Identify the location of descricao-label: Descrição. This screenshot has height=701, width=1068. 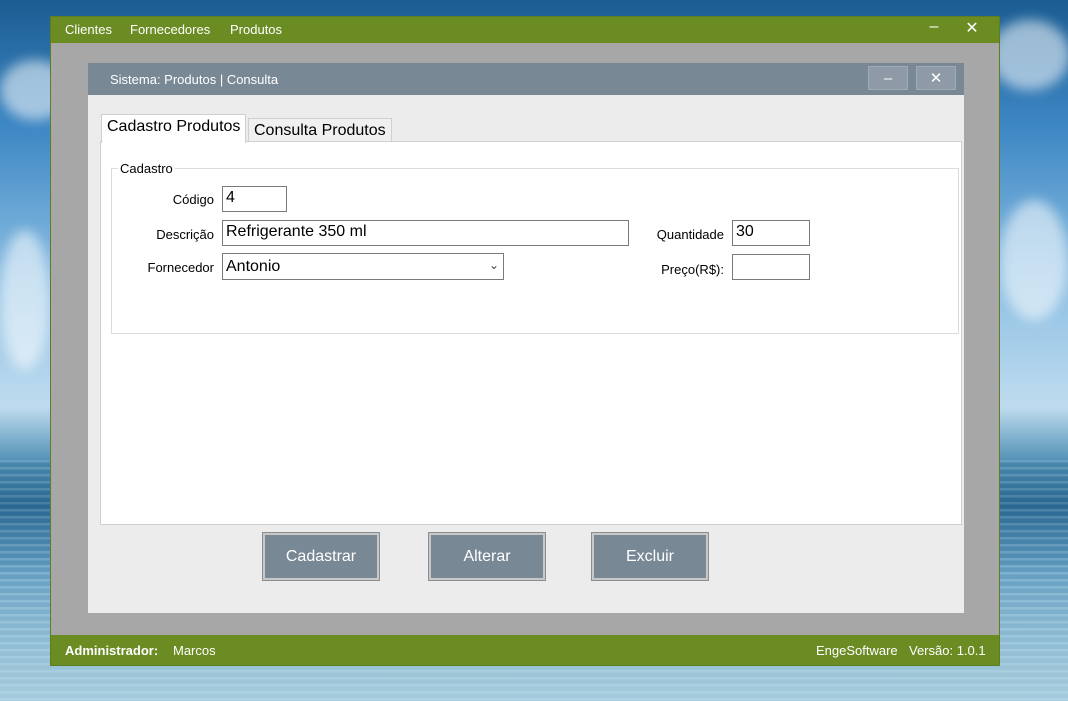
(185, 234).